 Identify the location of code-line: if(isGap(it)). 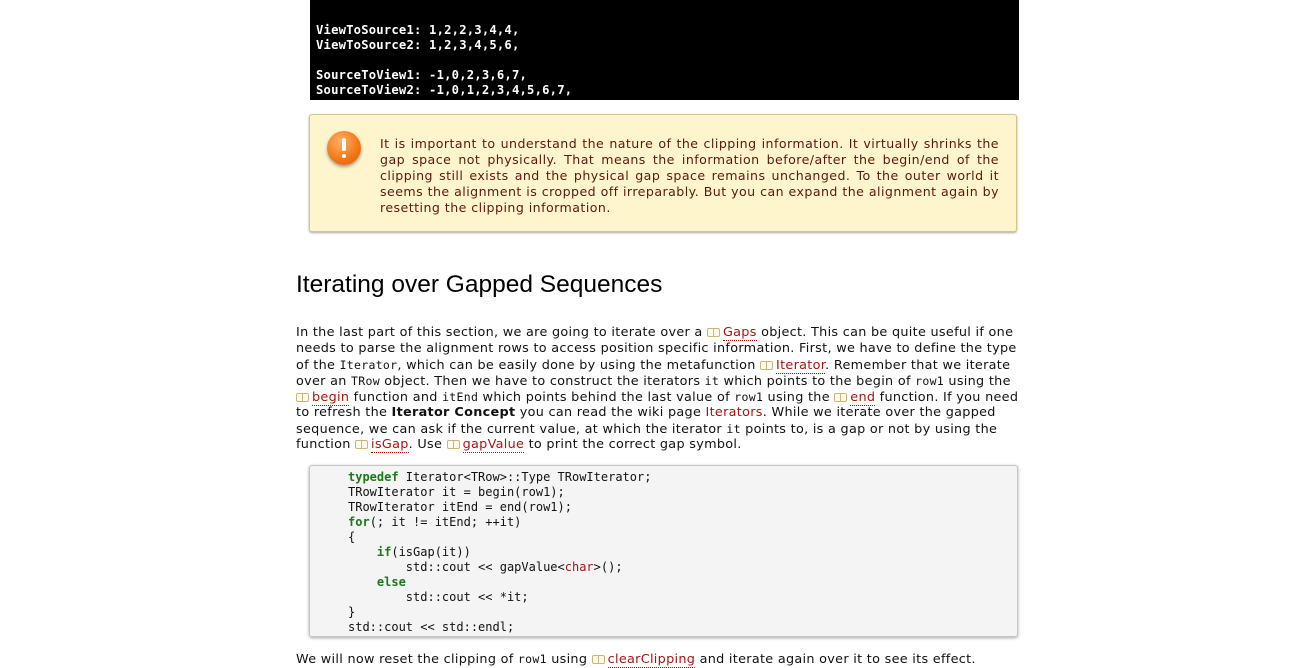
(423, 552).